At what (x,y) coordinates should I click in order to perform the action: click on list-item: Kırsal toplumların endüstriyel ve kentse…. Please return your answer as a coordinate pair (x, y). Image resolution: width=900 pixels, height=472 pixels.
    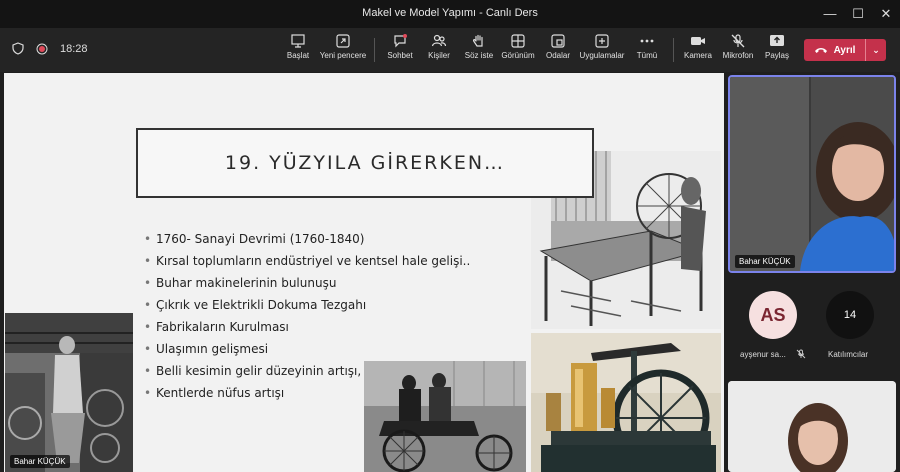
    Looking at the image, I should click on (307, 261).